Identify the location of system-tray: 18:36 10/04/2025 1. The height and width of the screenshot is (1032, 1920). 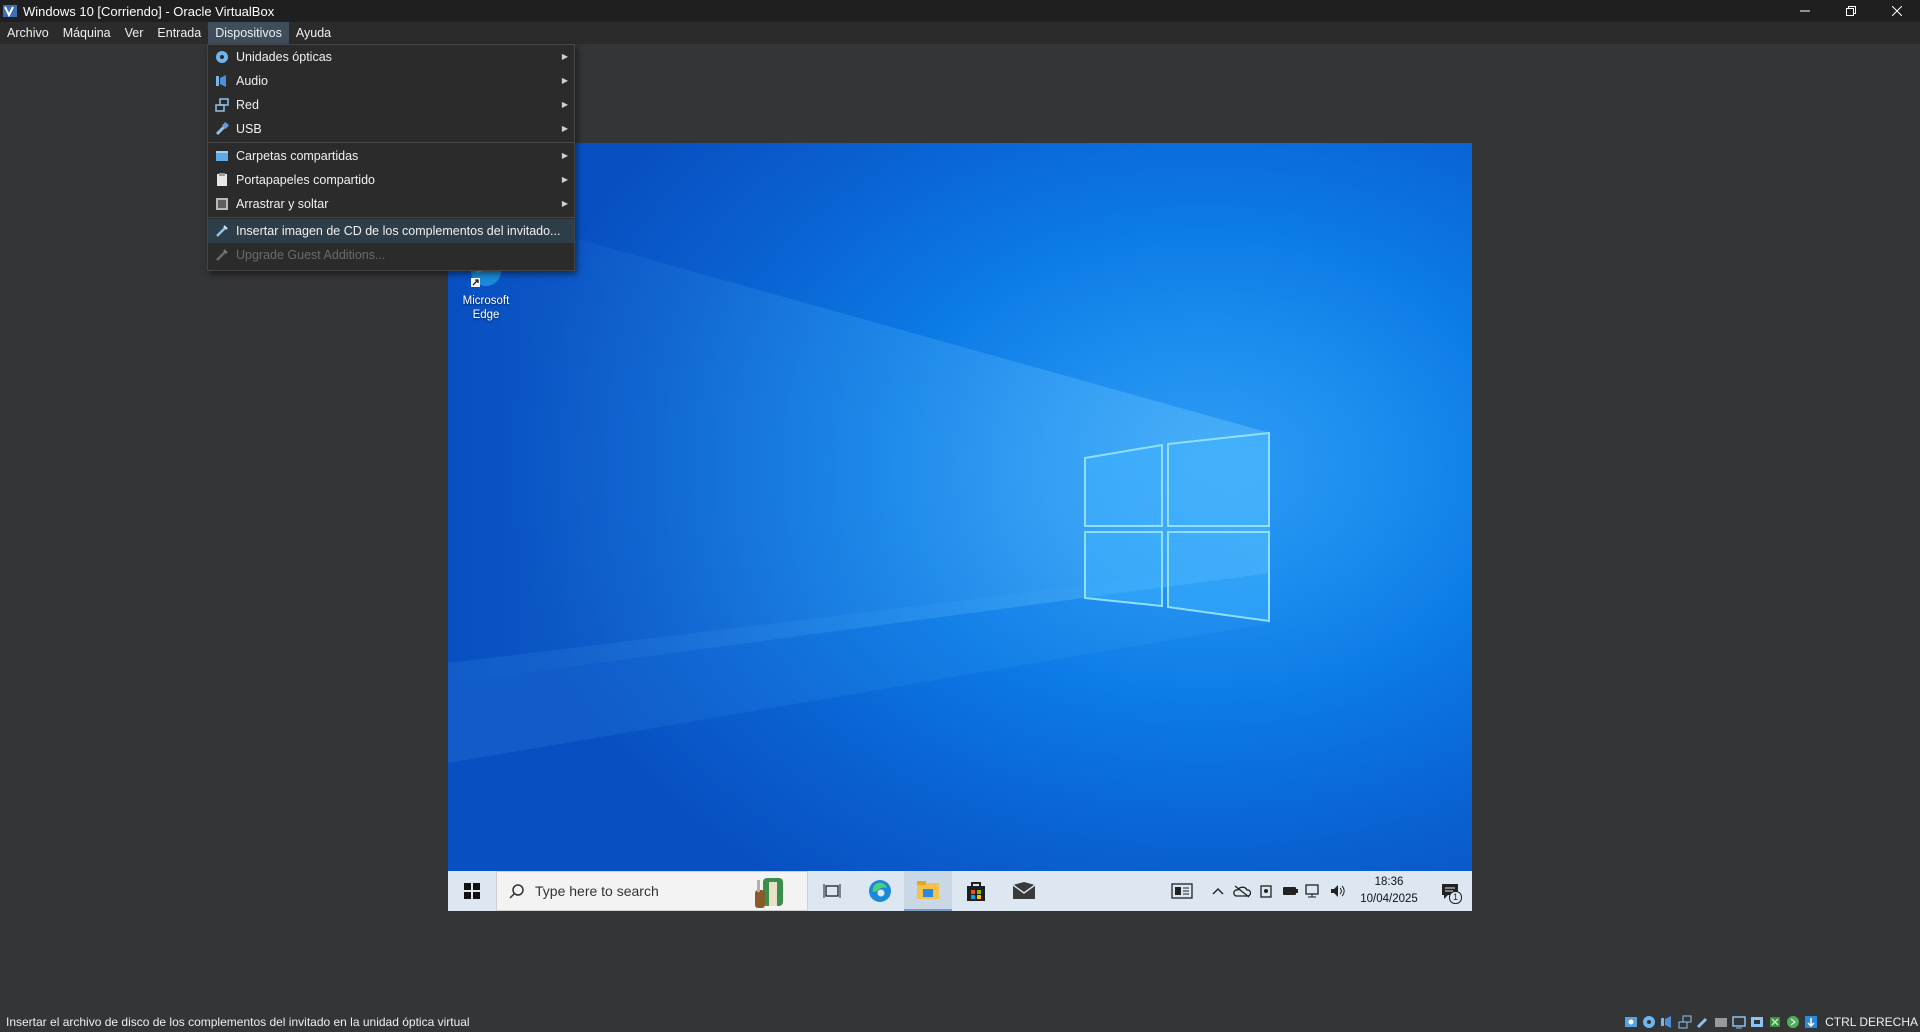
(1315, 891).